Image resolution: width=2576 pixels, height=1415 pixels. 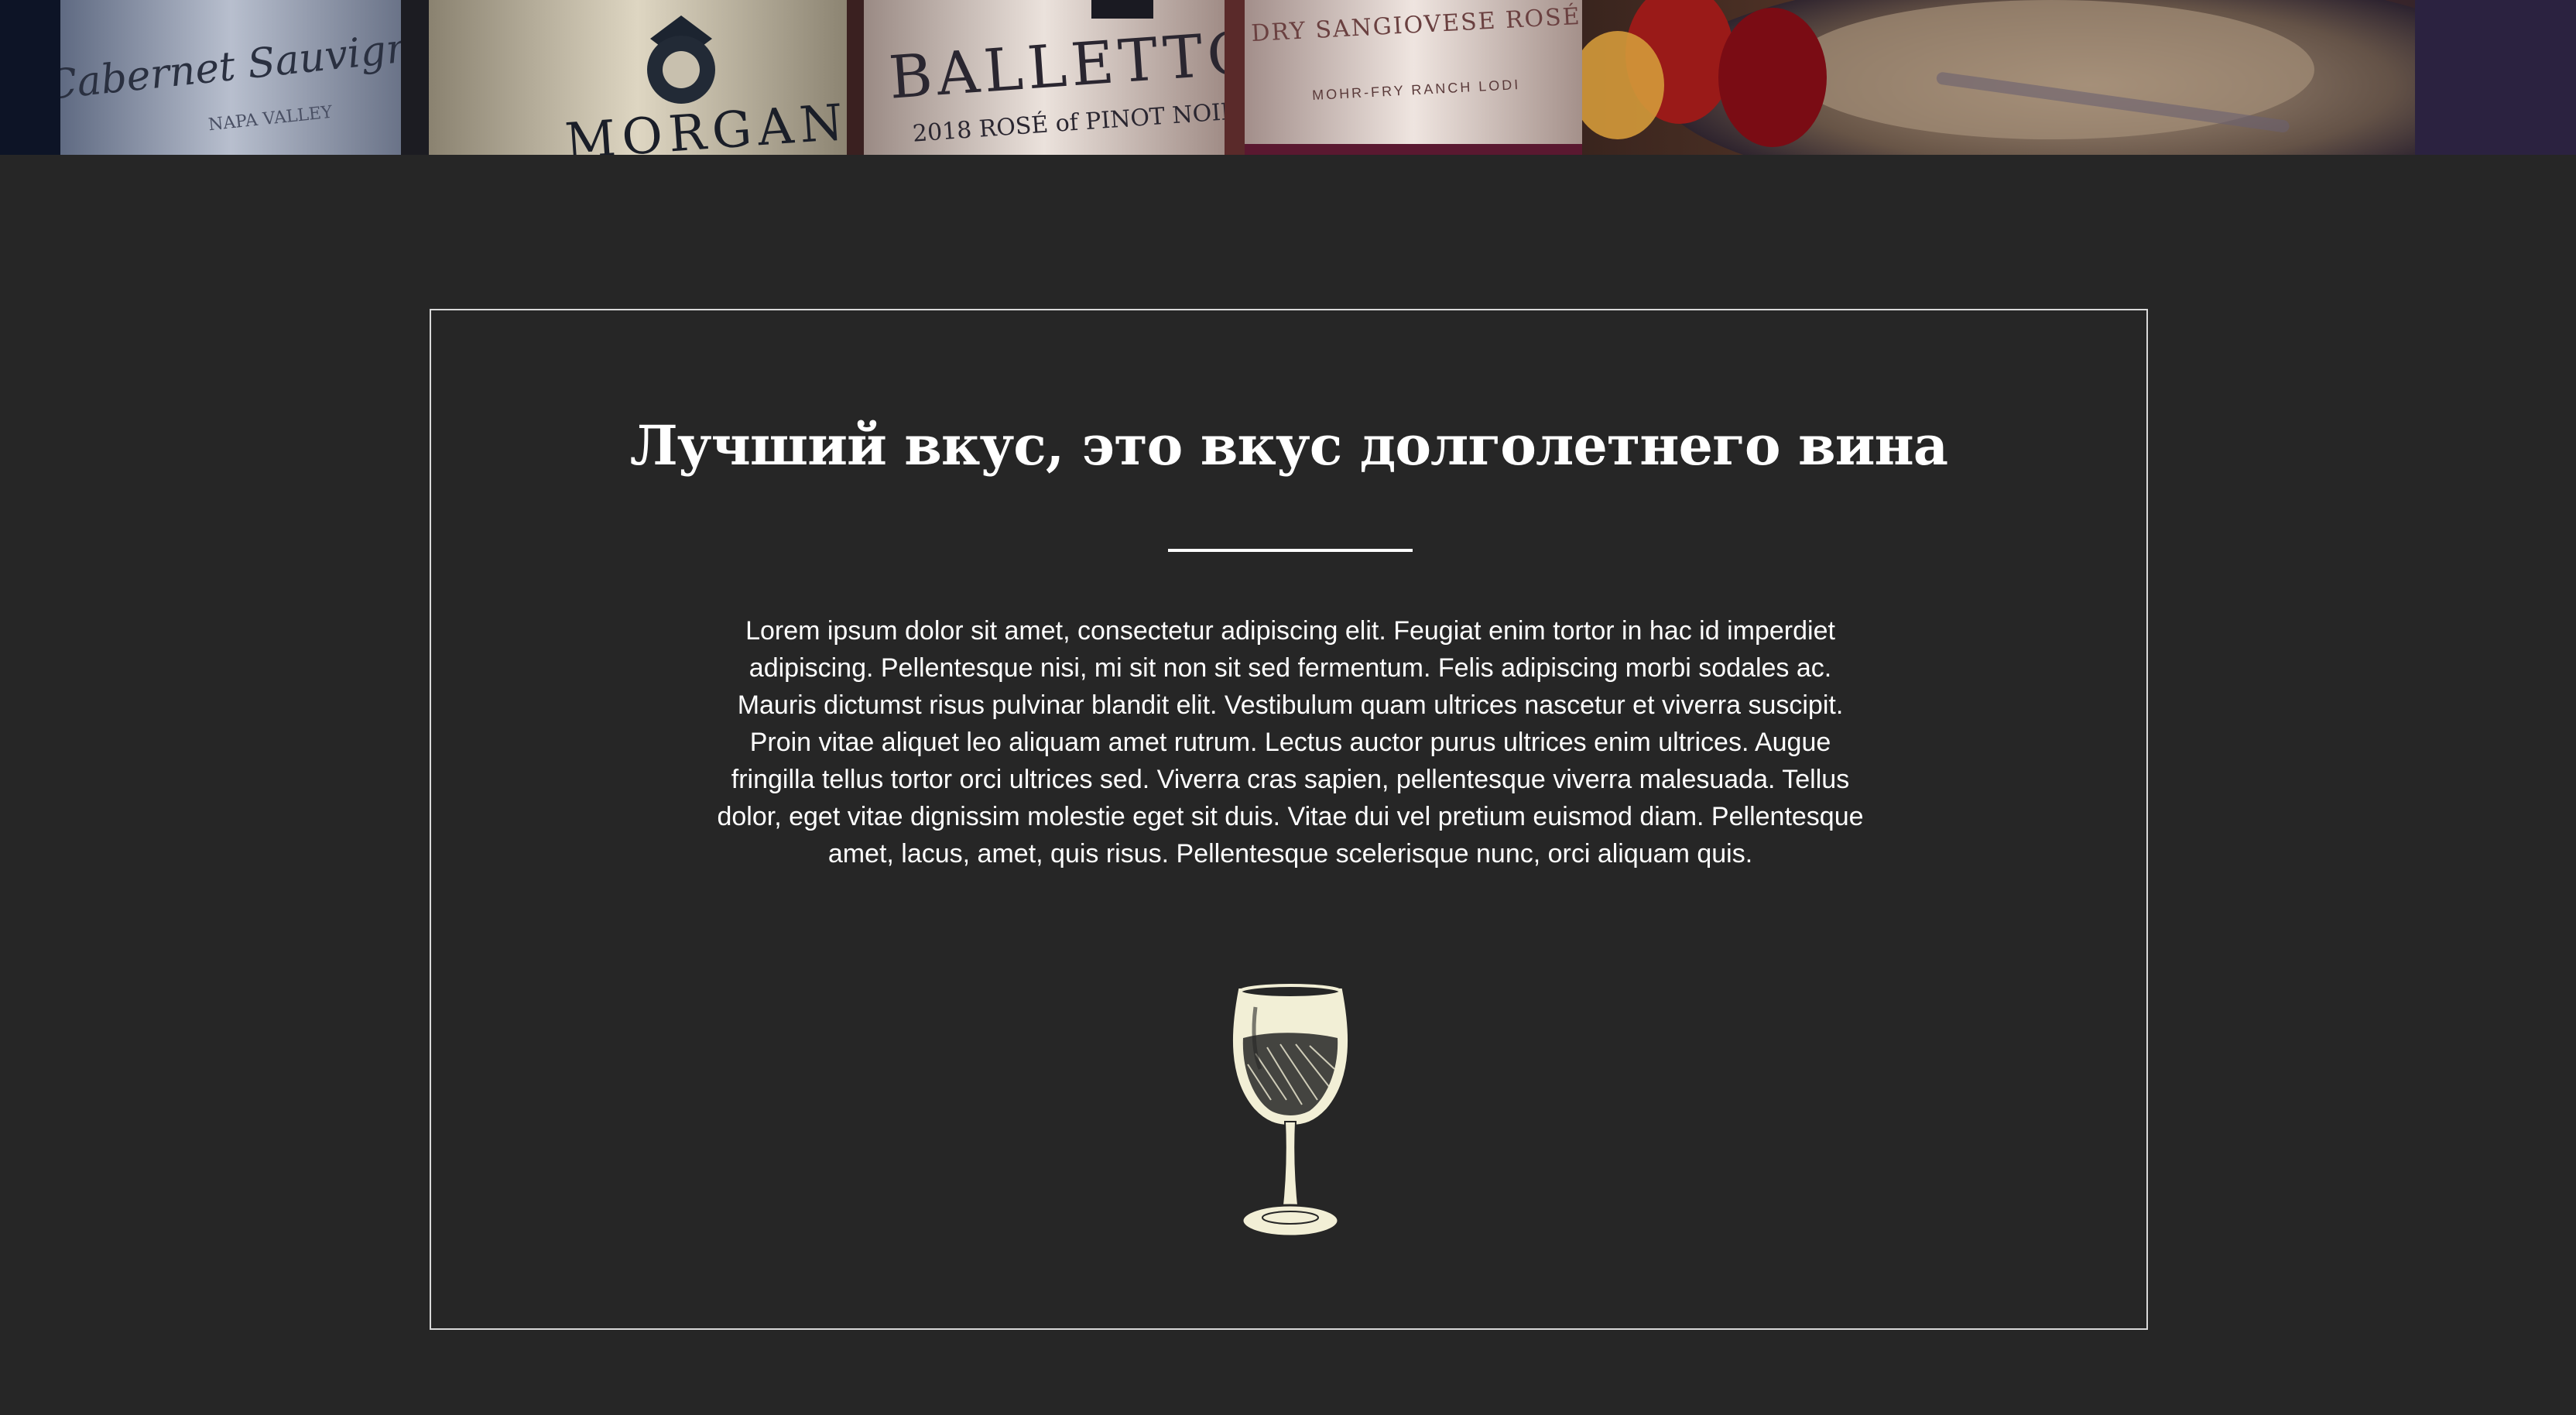 I want to click on section-title: Лучший вкус, это вкус долголетнего вина, so click(x=1288, y=445).